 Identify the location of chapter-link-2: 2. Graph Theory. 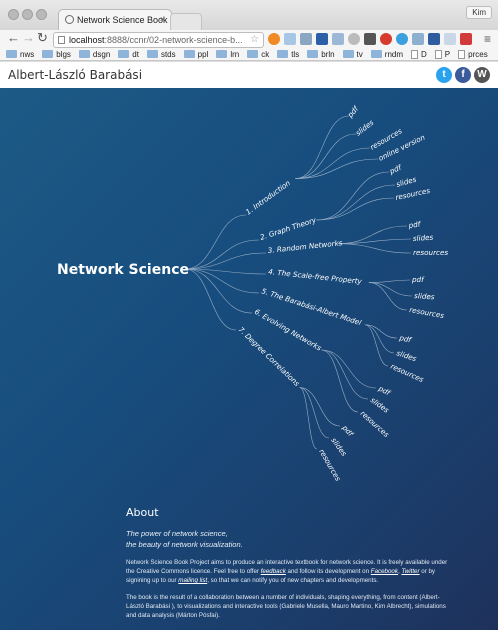
(288, 228).